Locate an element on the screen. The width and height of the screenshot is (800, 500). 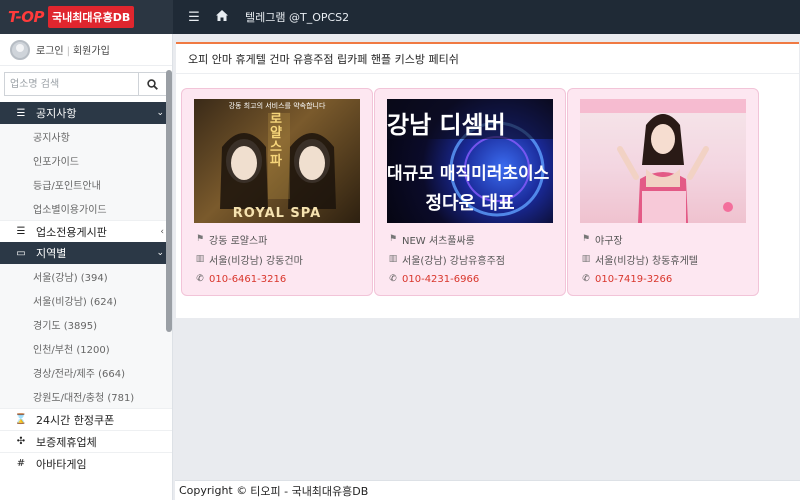
submenu-gyeongsang: 경상/전라/제주 (664) is located at coordinates (86, 372).